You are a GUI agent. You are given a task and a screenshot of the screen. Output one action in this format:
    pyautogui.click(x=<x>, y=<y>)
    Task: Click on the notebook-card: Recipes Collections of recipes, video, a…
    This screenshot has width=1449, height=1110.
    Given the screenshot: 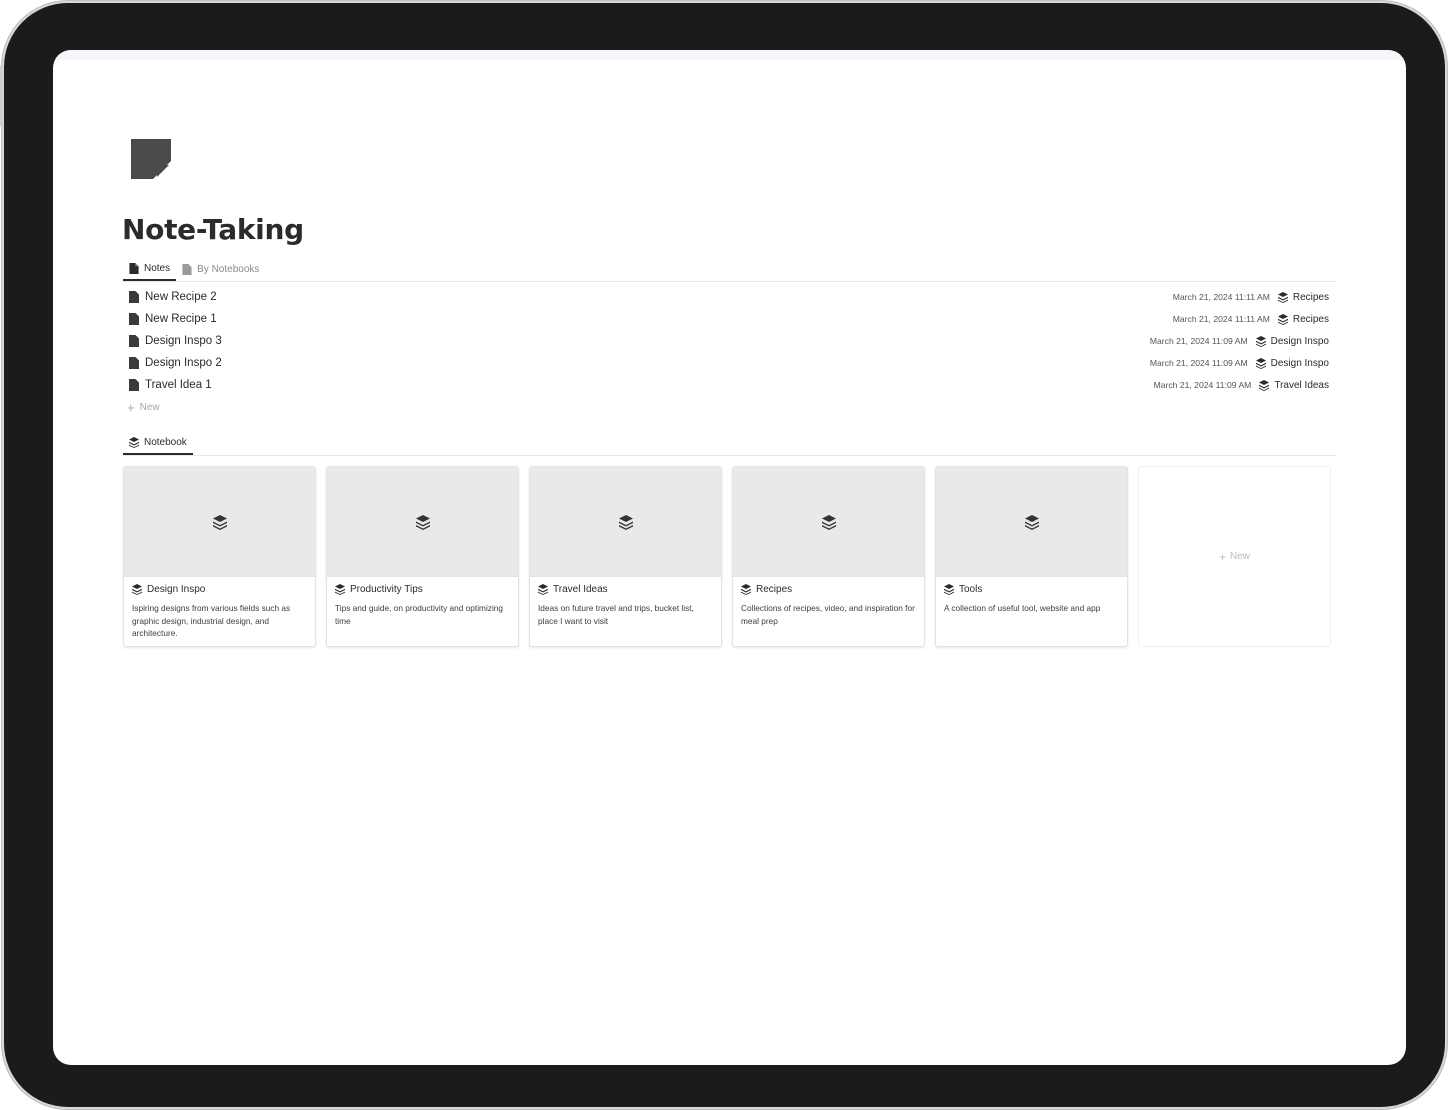 What is the action you would take?
    pyautogui.click(x=828, y=556)
    